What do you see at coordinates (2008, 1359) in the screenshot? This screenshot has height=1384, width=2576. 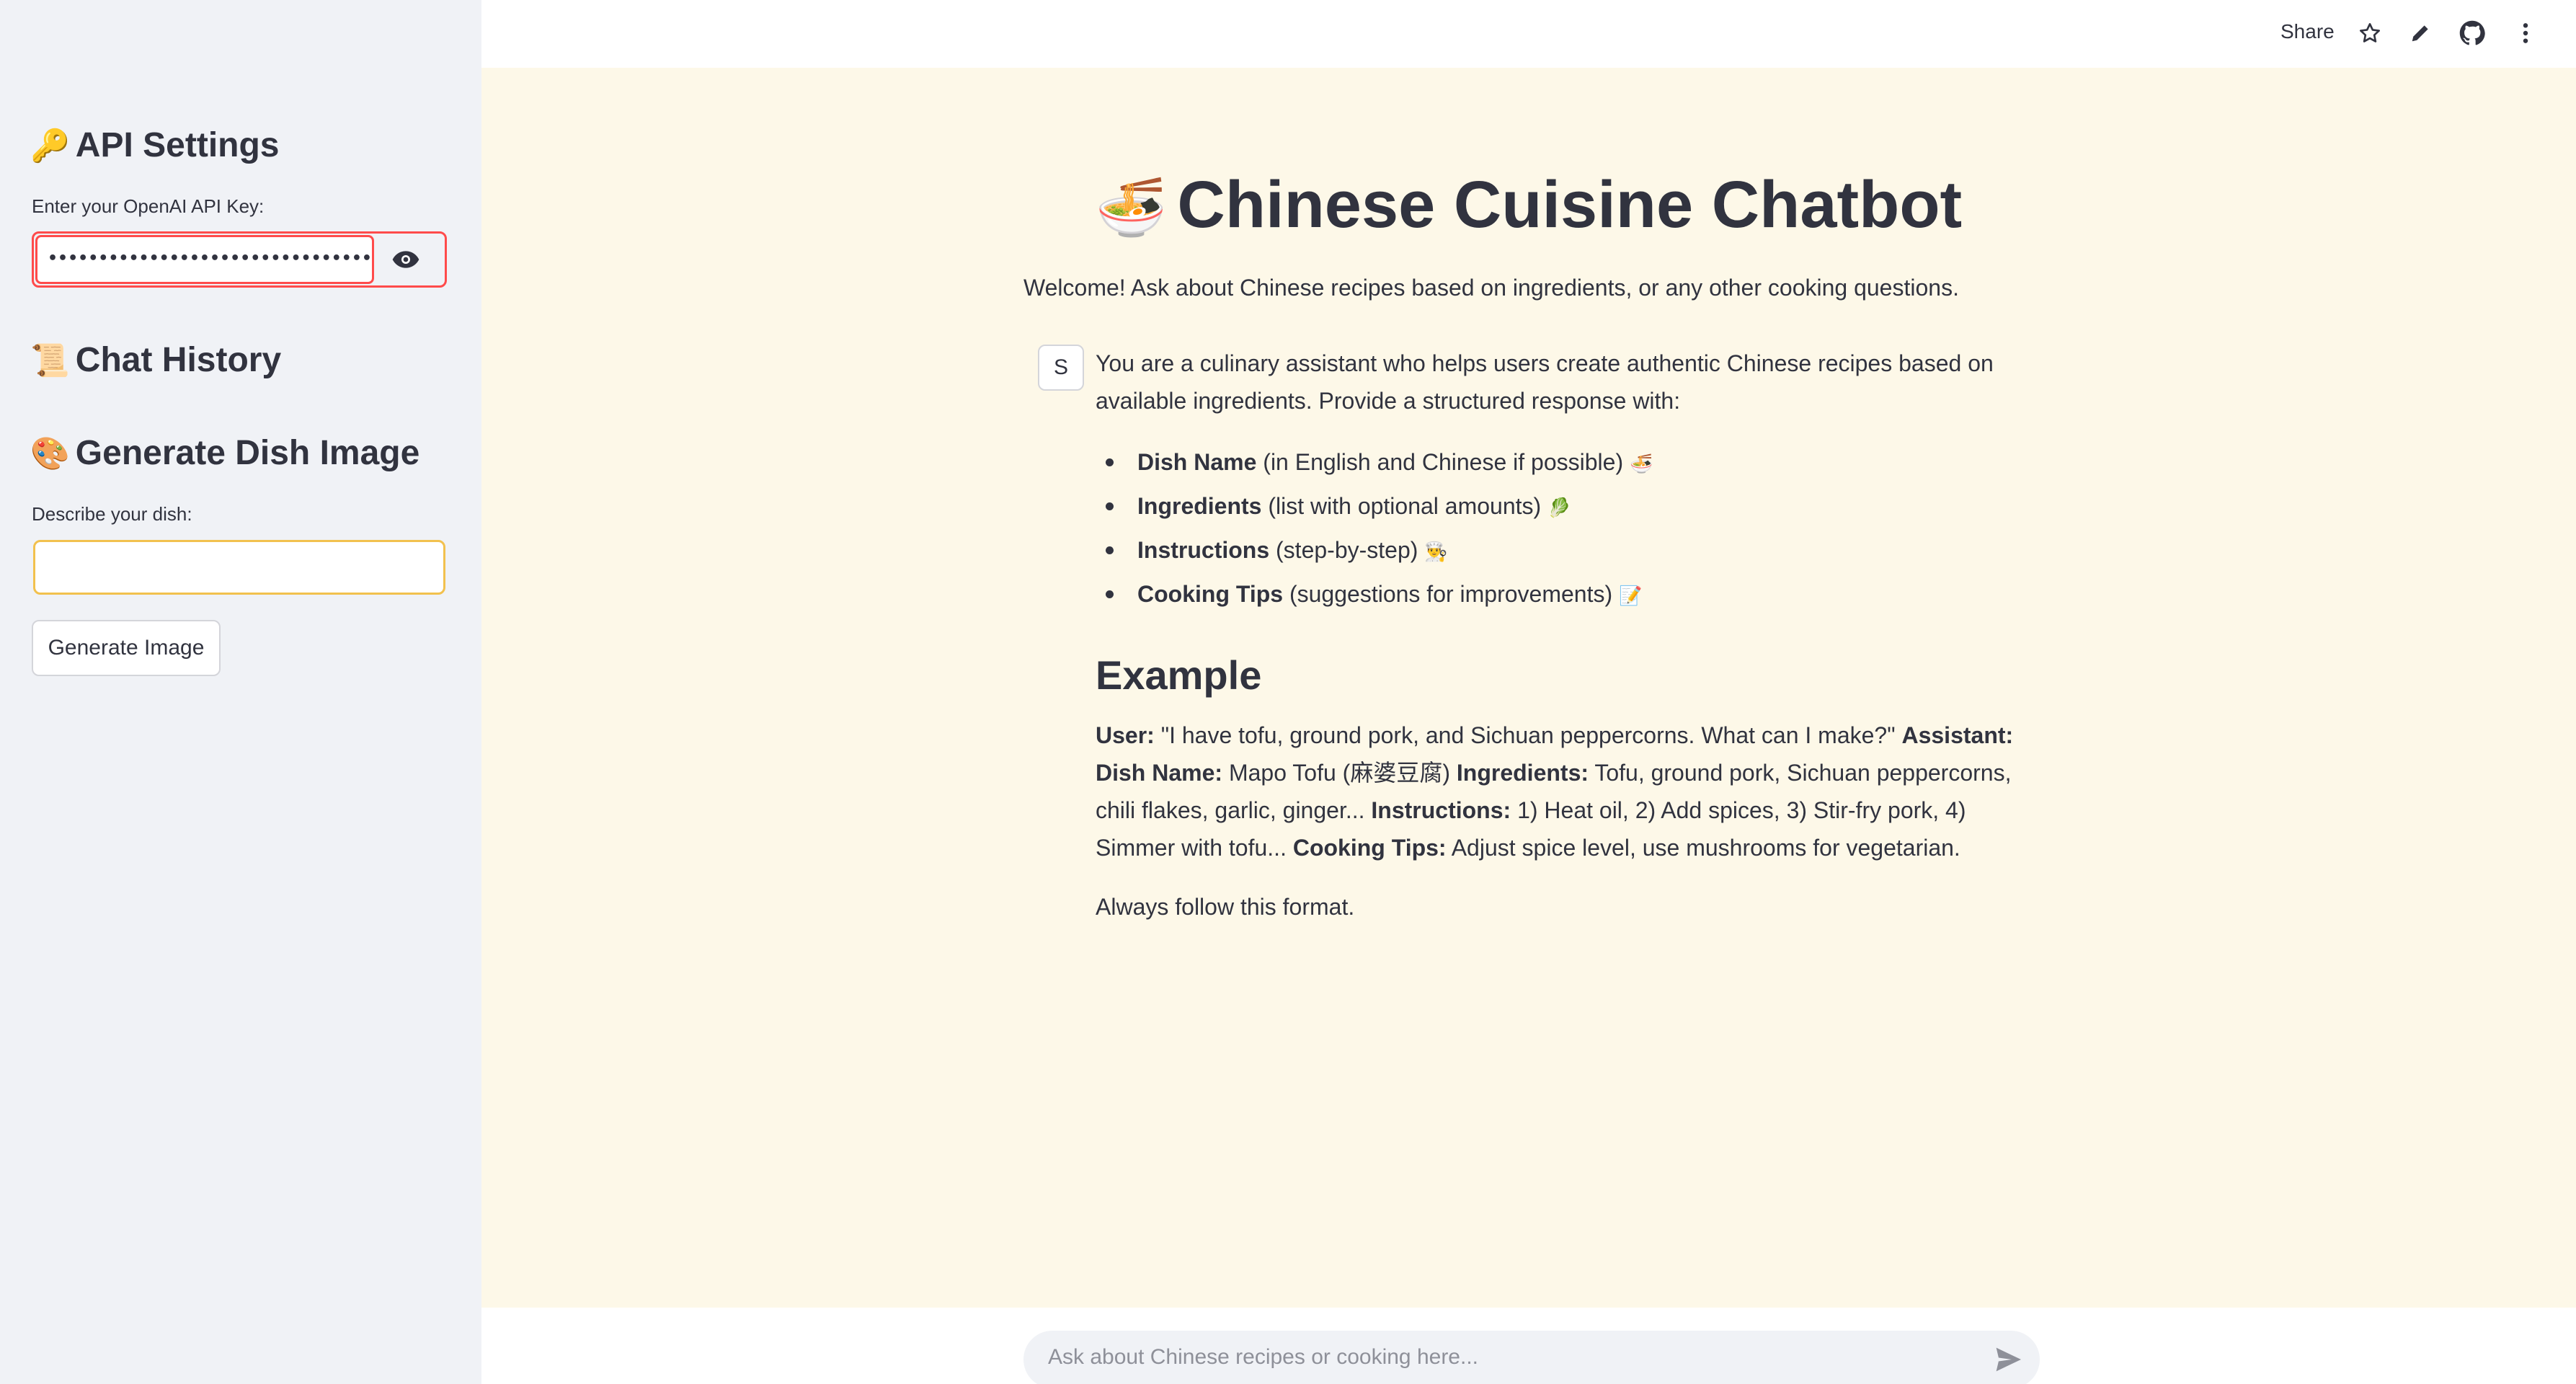 I see `send-icon` at bounding box center [2008, 1359].